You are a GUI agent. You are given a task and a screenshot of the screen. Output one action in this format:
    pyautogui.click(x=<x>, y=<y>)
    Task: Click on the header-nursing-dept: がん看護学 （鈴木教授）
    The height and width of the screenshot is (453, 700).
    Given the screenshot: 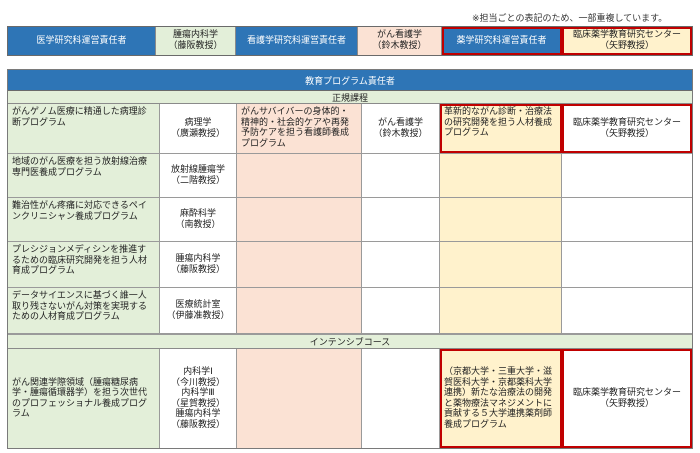 What is the action you would take?
    pyautogui.click(x=400, y=41)
    